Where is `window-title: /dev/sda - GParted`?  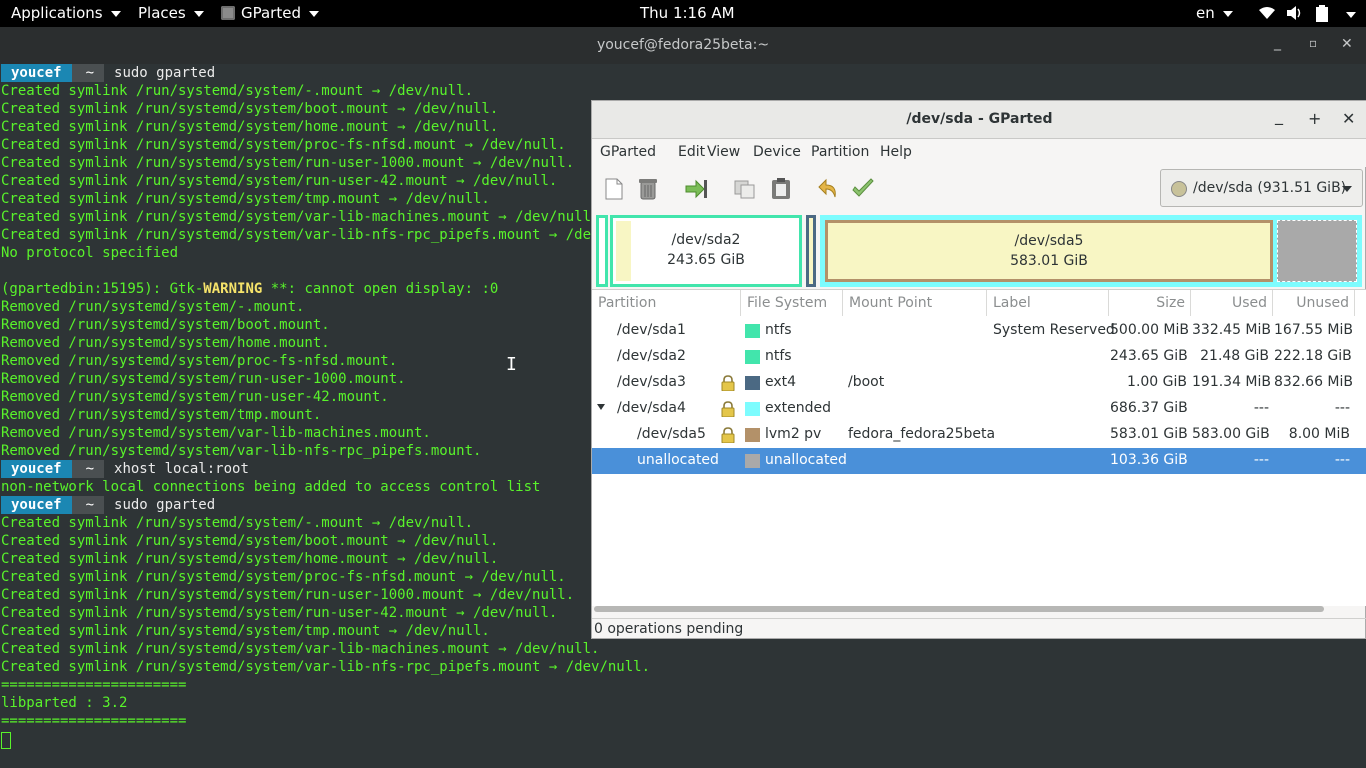
window-title: /dev/sda - GParted is located at coordinates (979, 119).